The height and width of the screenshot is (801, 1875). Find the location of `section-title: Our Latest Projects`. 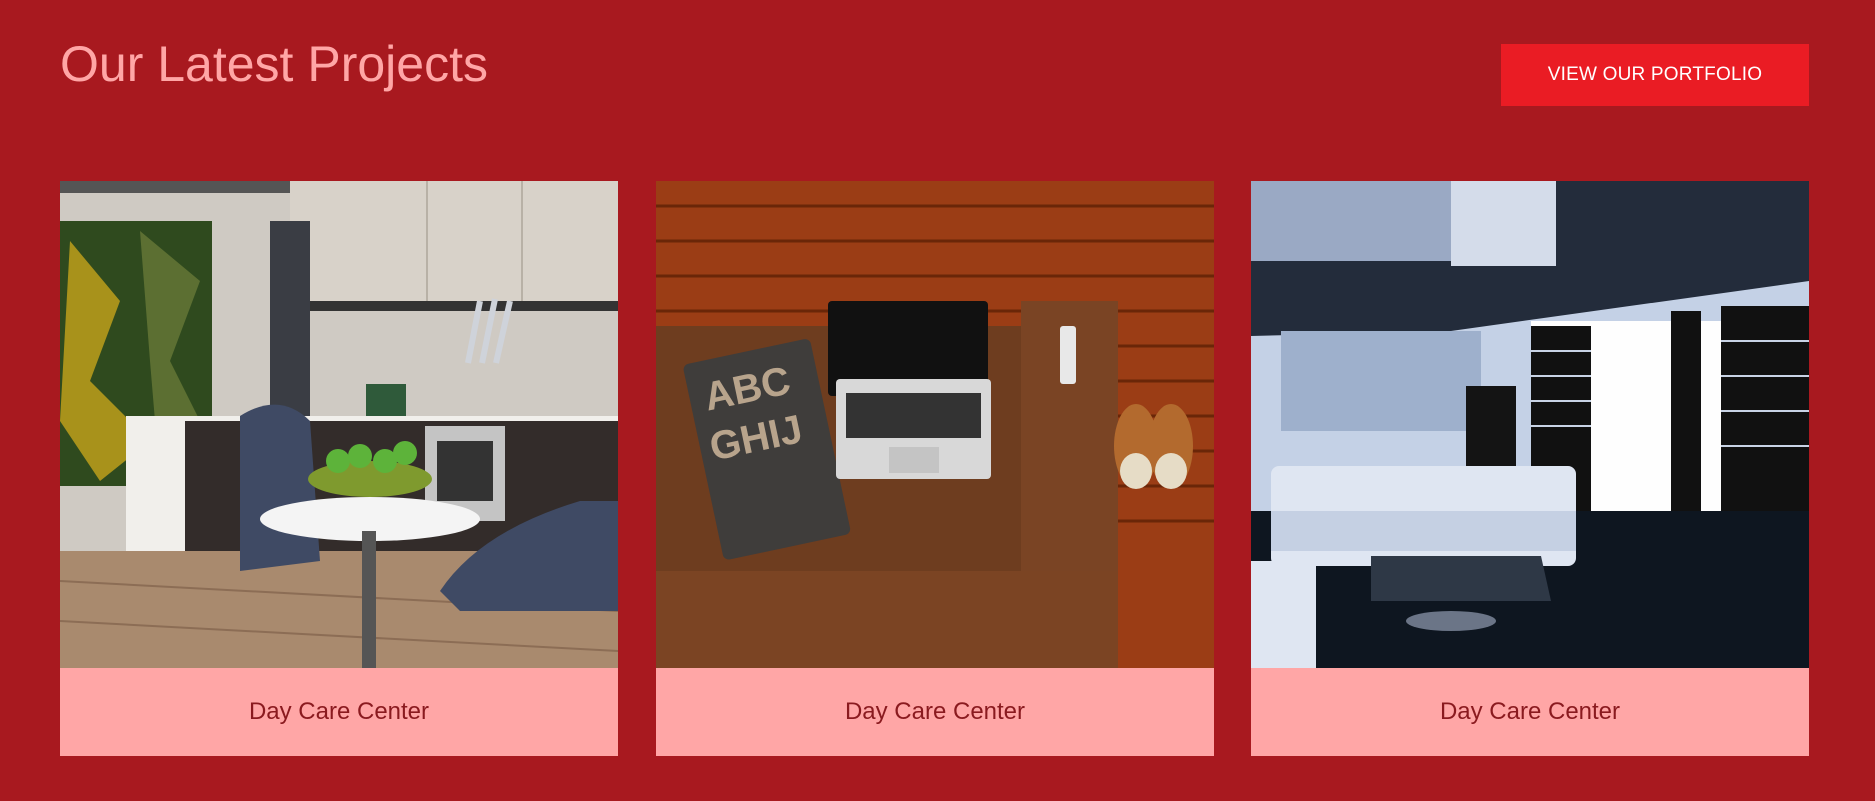

section-title: Our Latest Projects is located at coordinates (274, 64).